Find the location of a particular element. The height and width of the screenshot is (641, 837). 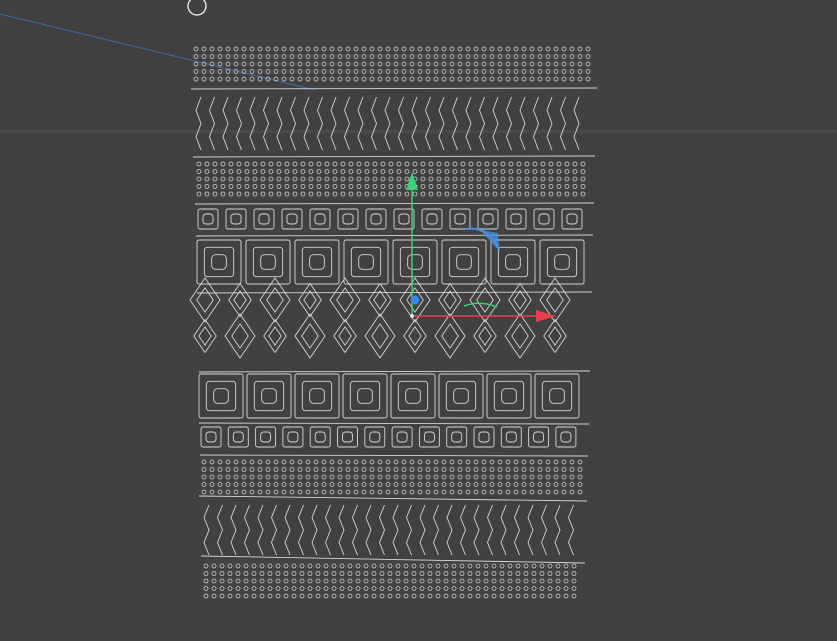

gizmo-center is located at coordinates (412, 316).